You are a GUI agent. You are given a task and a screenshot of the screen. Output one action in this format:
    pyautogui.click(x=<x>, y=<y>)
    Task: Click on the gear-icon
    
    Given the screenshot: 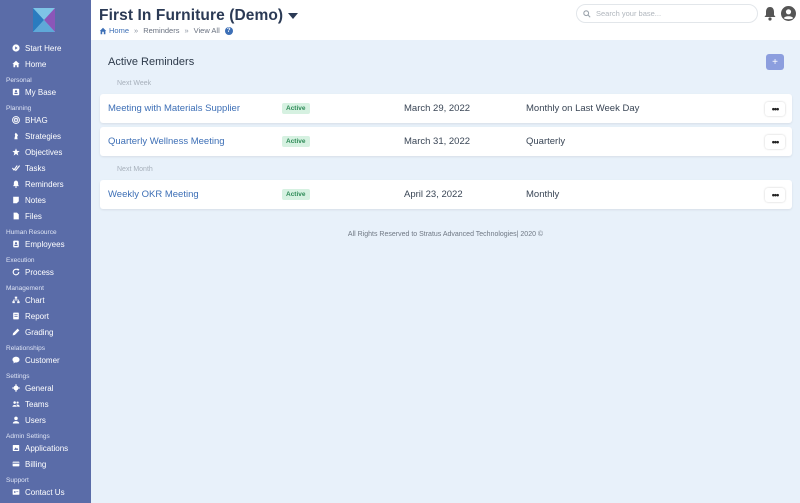 What is the action you would take?
    pyautogui.click(x=15, y=388)
    